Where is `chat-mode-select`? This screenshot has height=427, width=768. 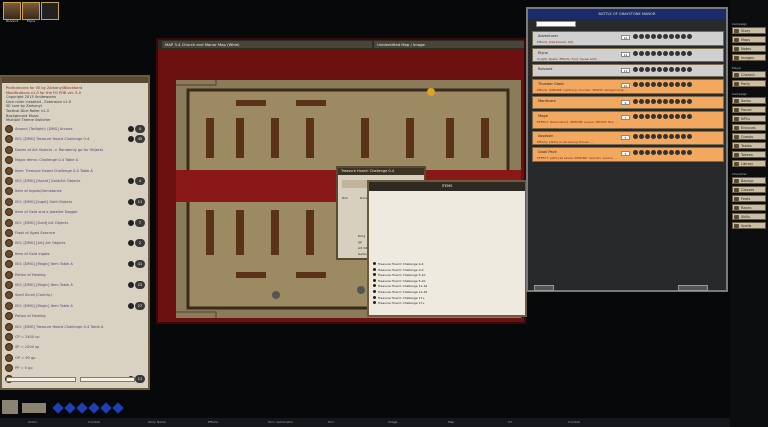
chat-mode-select is located at coordinates (107, 379).